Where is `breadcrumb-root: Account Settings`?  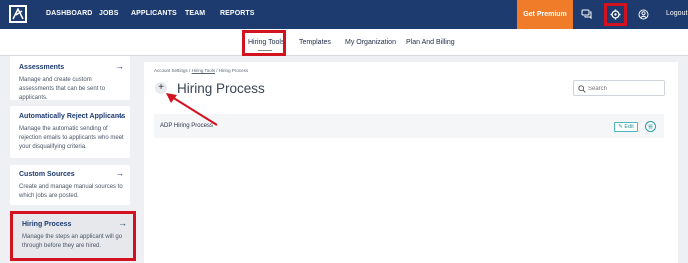 breadcrumb-root: Account Settings is located at coordinates (171, 70).